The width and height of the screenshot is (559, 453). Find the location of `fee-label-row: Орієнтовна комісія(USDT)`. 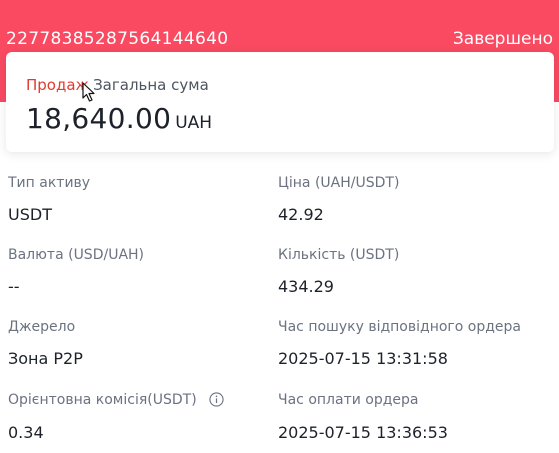

fee-label-row: Орієнтовна комісія(USDT) is located at coordinates (116, 400).